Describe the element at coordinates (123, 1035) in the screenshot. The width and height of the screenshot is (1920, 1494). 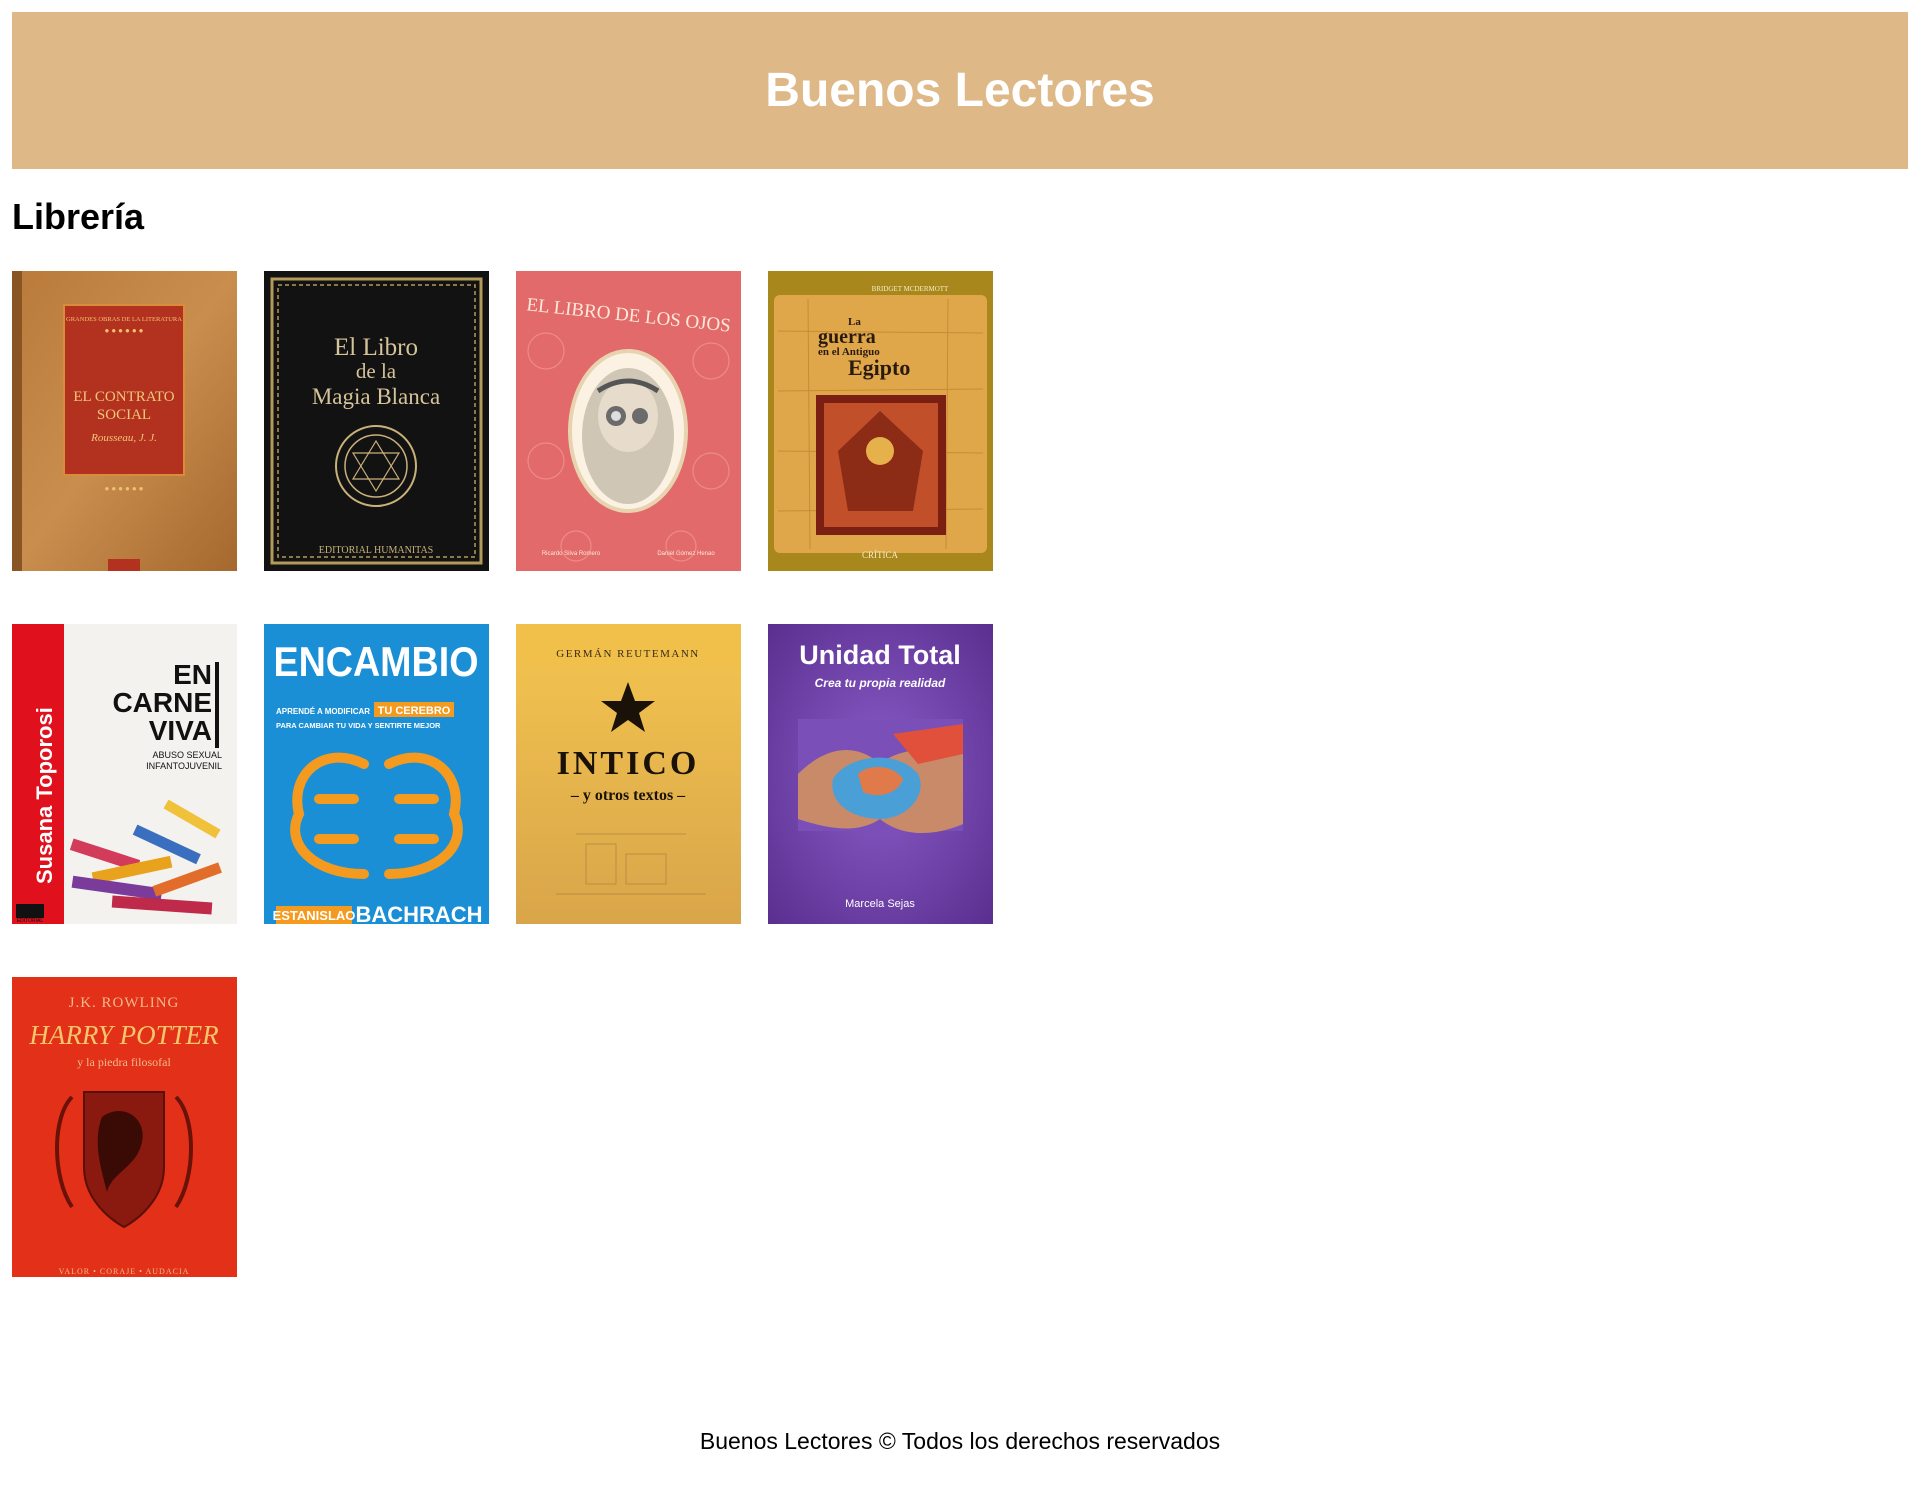
I see `svg-text: HARRY POTTER` at that location.